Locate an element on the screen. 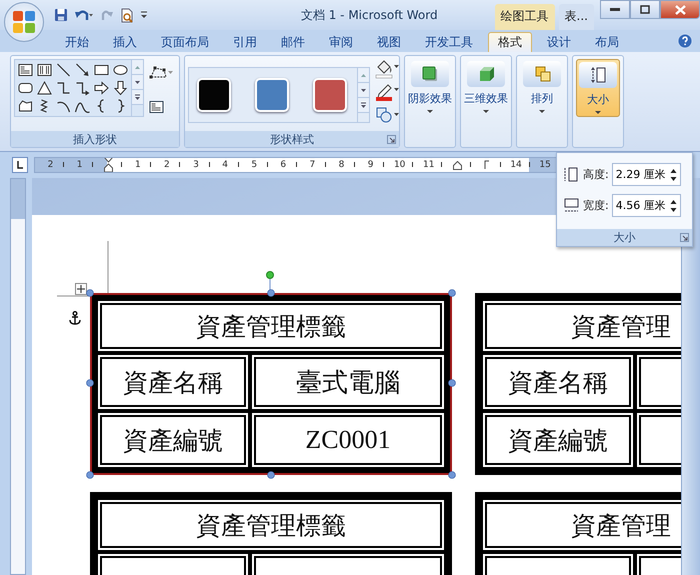 This screenshot has width=700, height=575. elbow-arrow-icon is located at coordinates (82, 88).